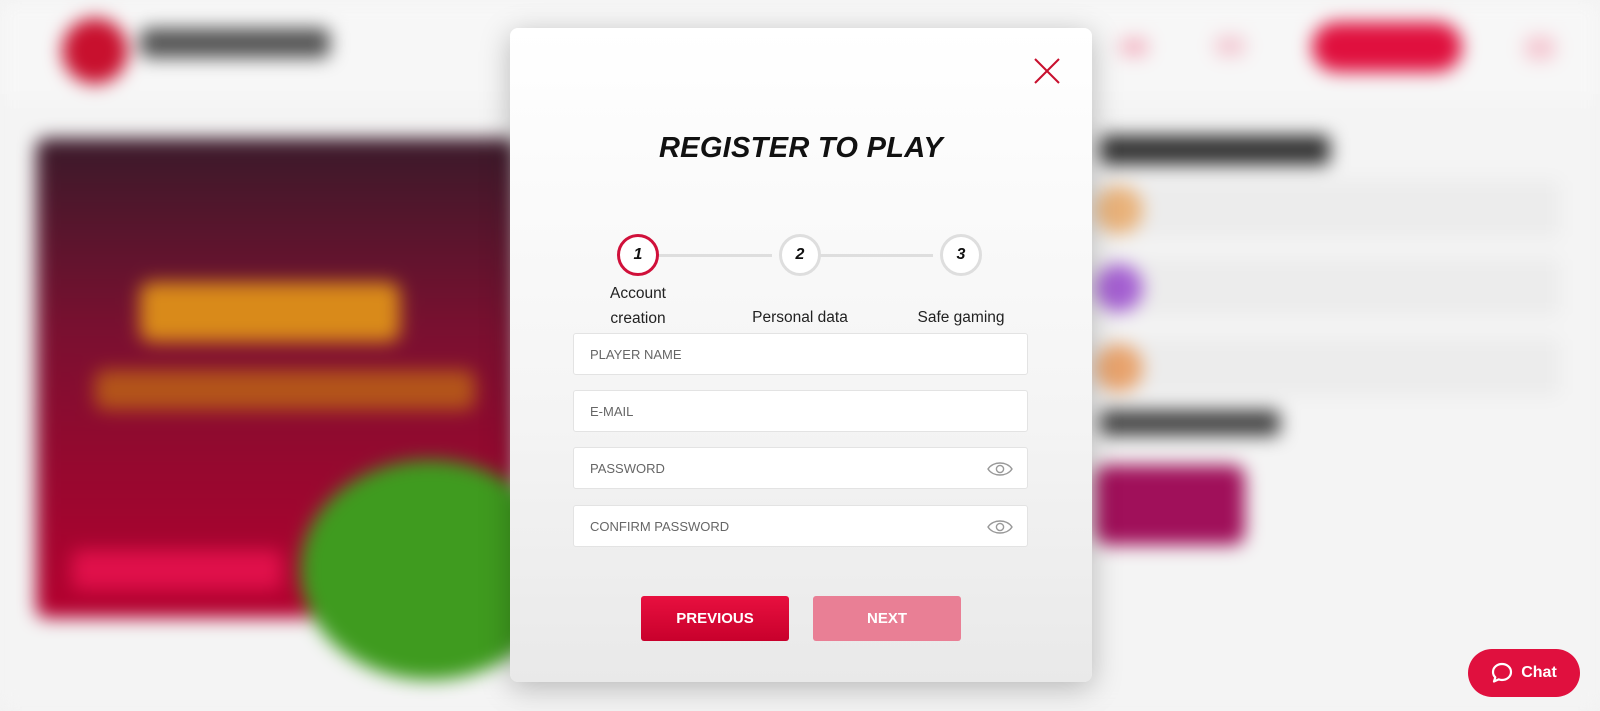 The height and width of the screenshot is (711, 1600). I want to click on background-logo, so click(95, 51).